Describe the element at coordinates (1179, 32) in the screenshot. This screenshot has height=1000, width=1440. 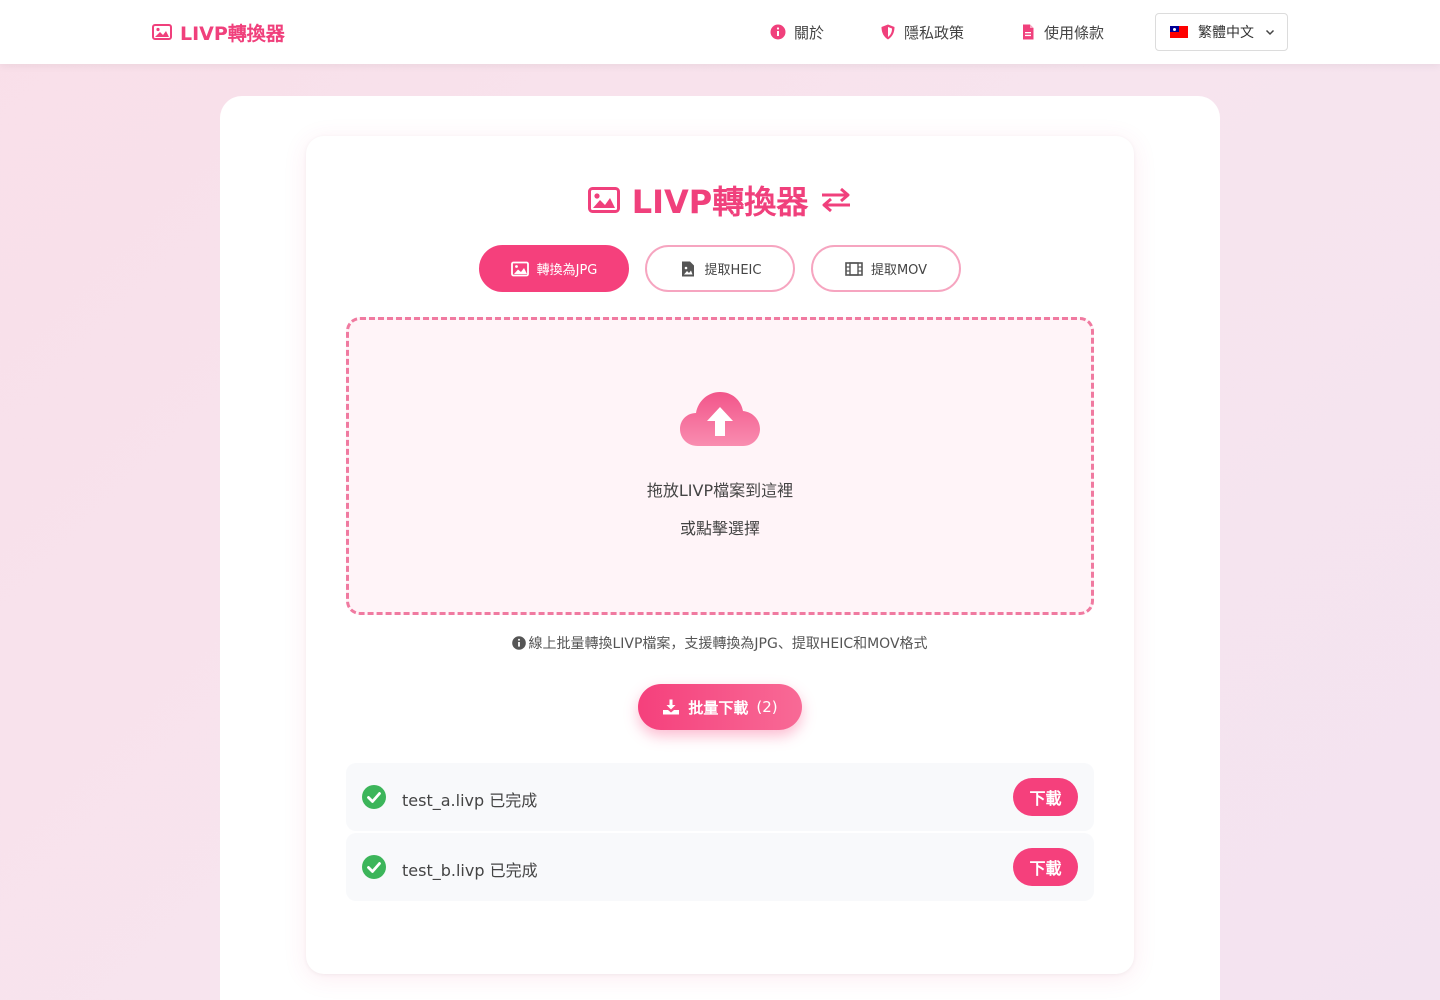
I see `taiwan-flag-icon` at that location.